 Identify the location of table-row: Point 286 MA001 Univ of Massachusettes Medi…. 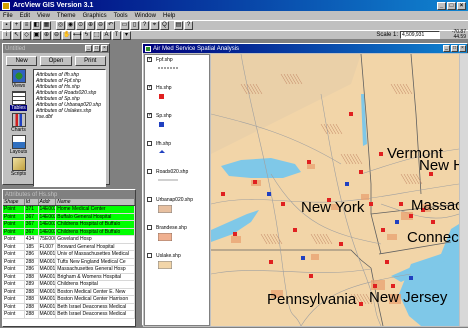
(69, 255).